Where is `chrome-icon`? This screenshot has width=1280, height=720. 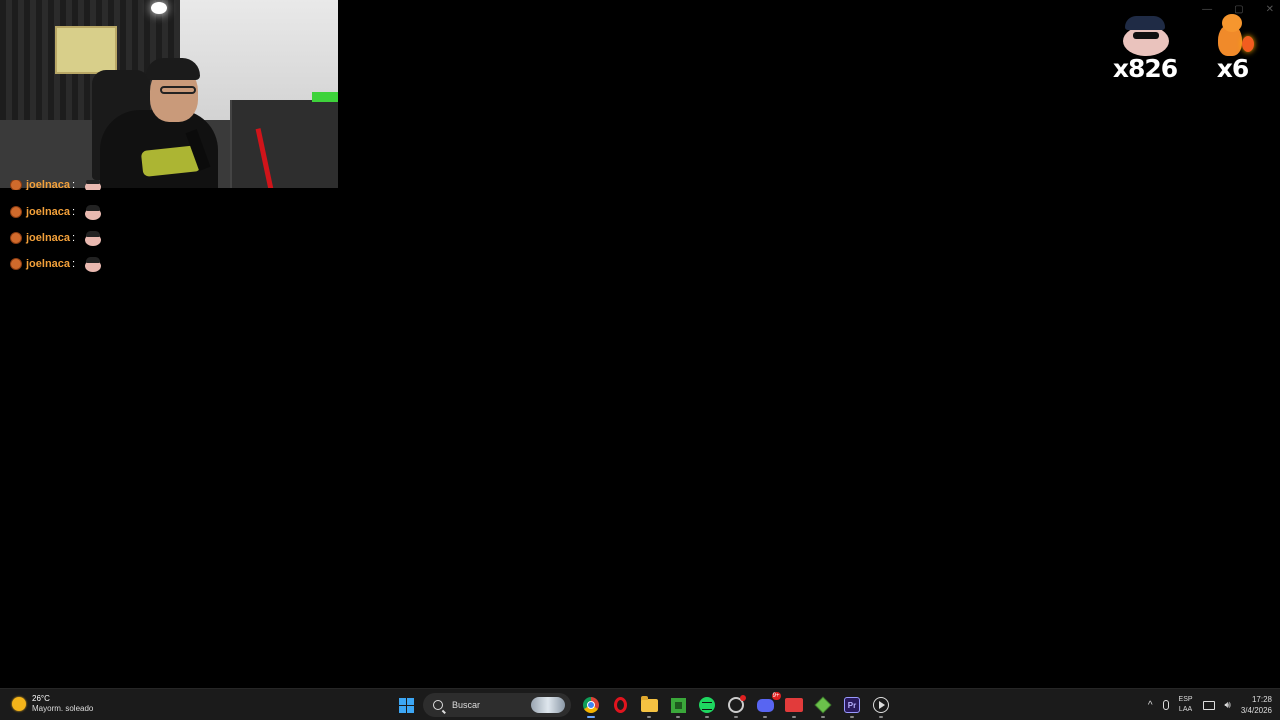
chrome-icon is located at coordinates (591, 705).